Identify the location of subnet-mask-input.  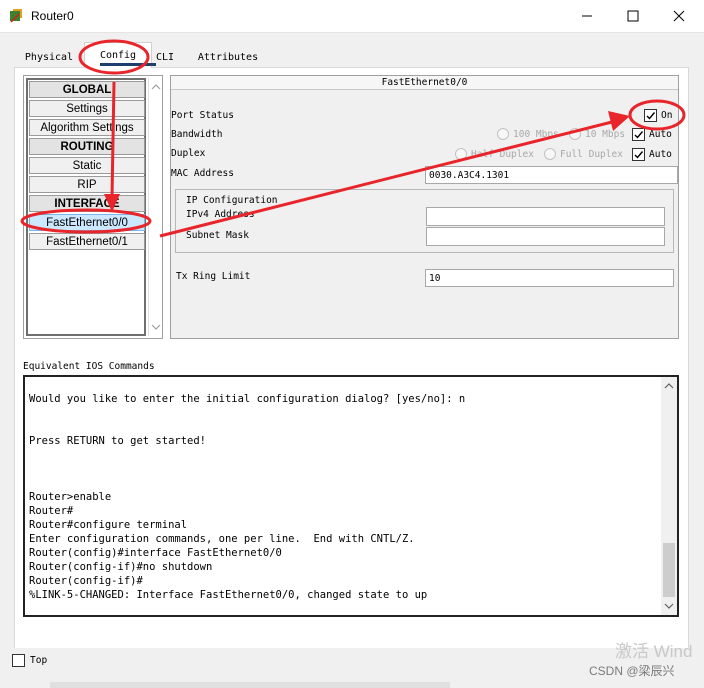
(545, 236).